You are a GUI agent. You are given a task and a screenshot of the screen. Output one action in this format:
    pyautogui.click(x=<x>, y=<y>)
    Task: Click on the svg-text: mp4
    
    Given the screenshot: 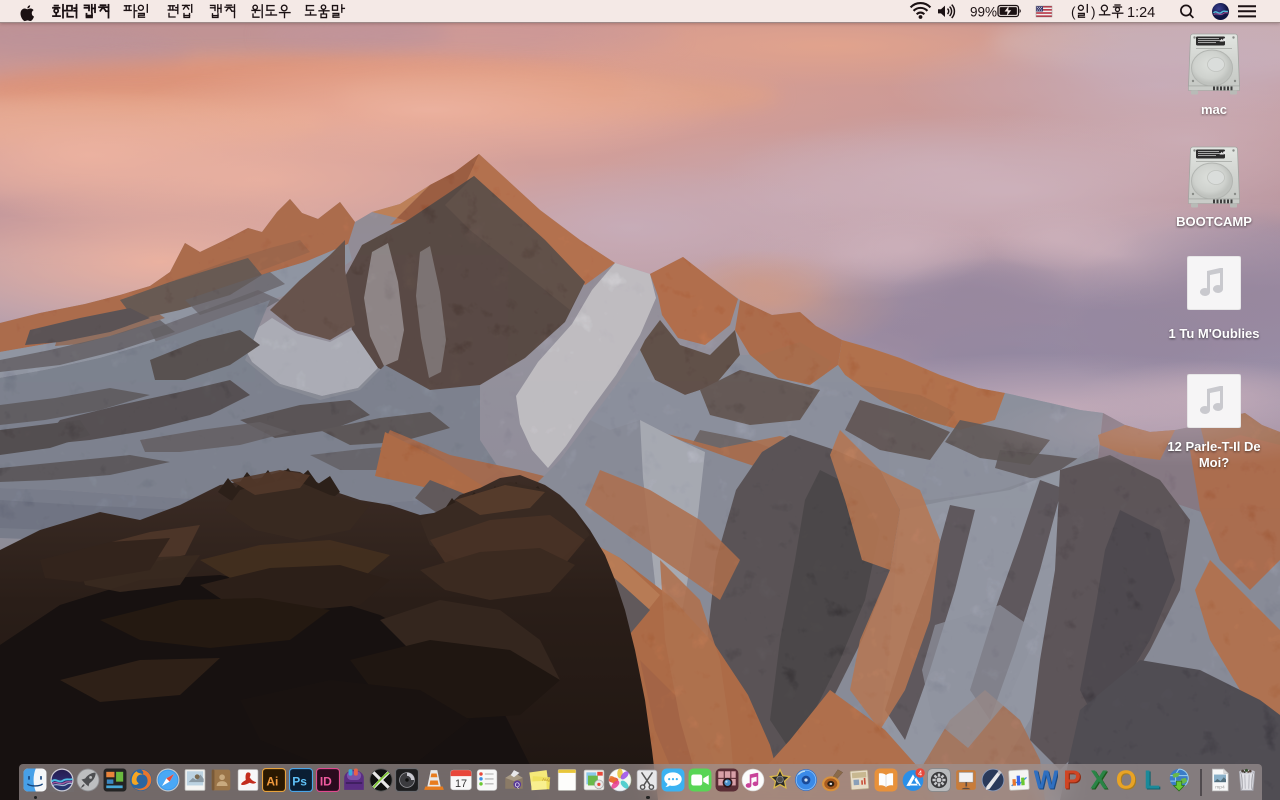 What is the action you would take?
    pyautogui.click(x=1220, y=788)
    